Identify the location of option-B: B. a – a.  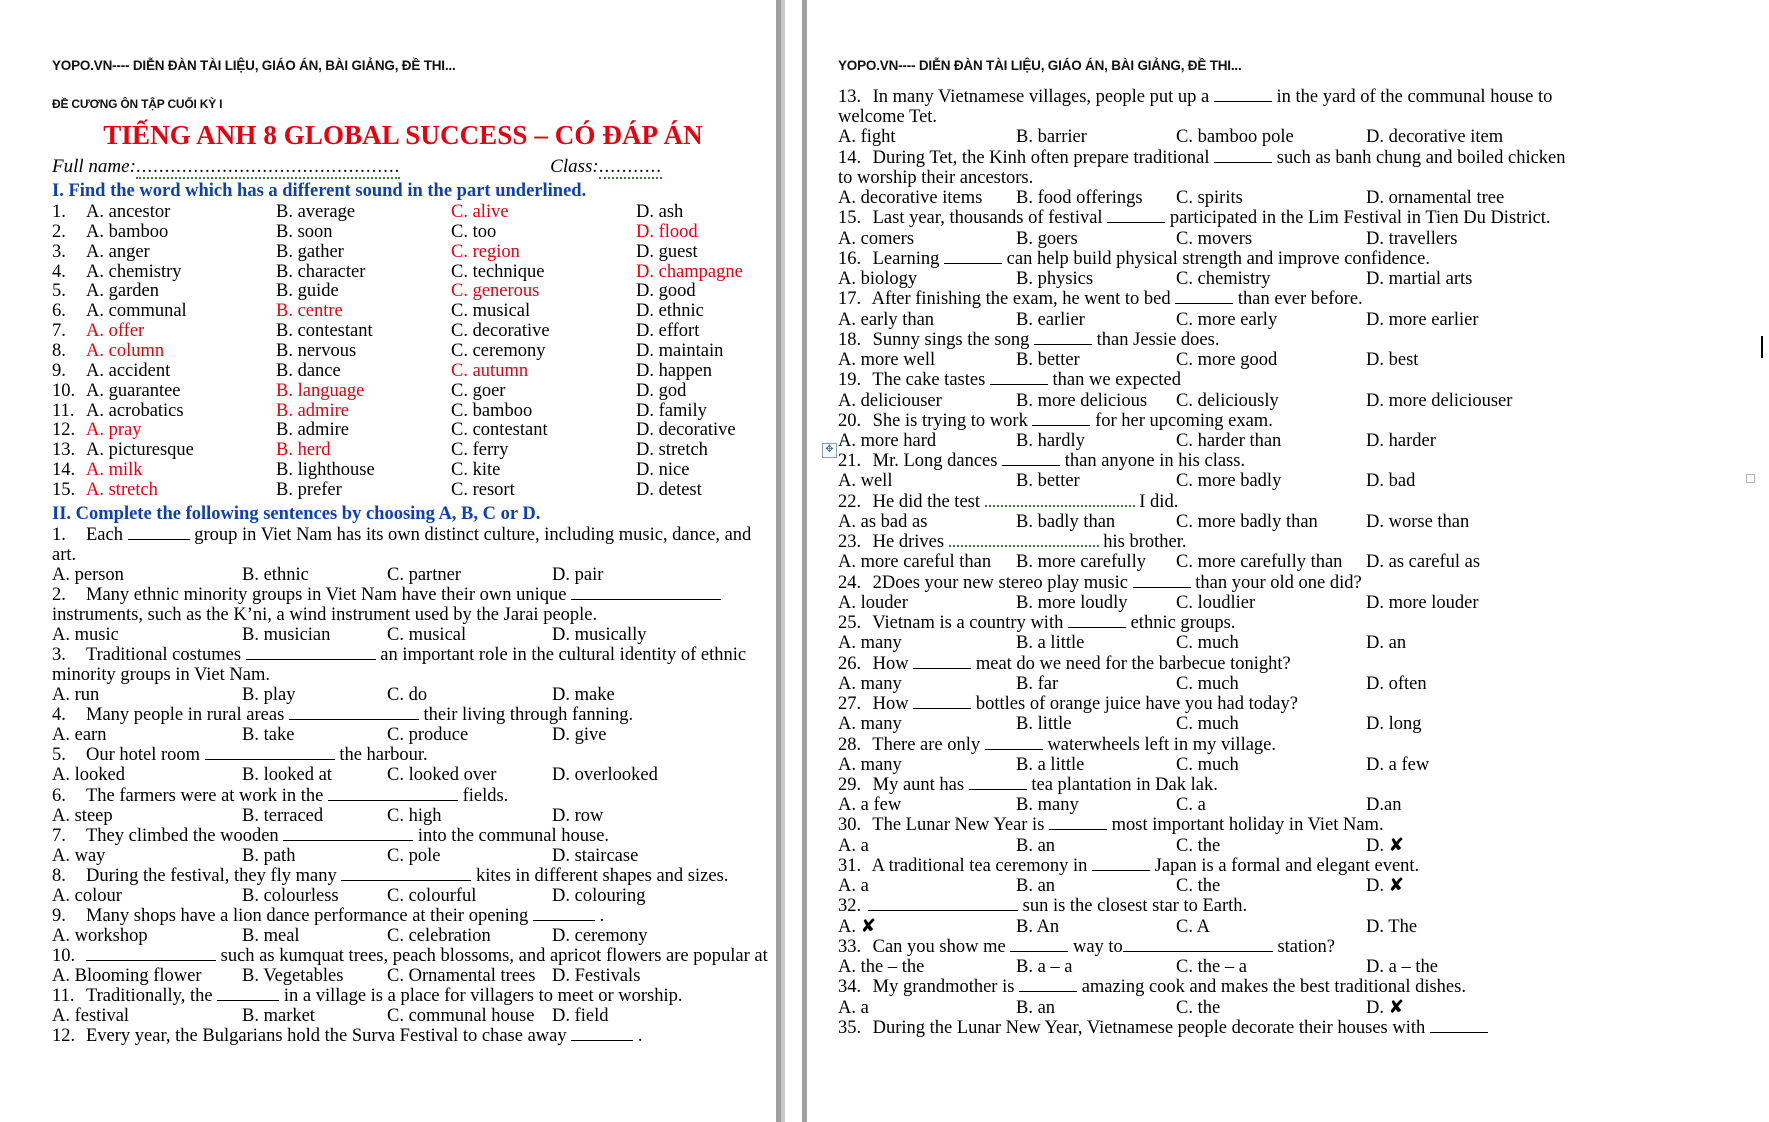
(1096, 967).